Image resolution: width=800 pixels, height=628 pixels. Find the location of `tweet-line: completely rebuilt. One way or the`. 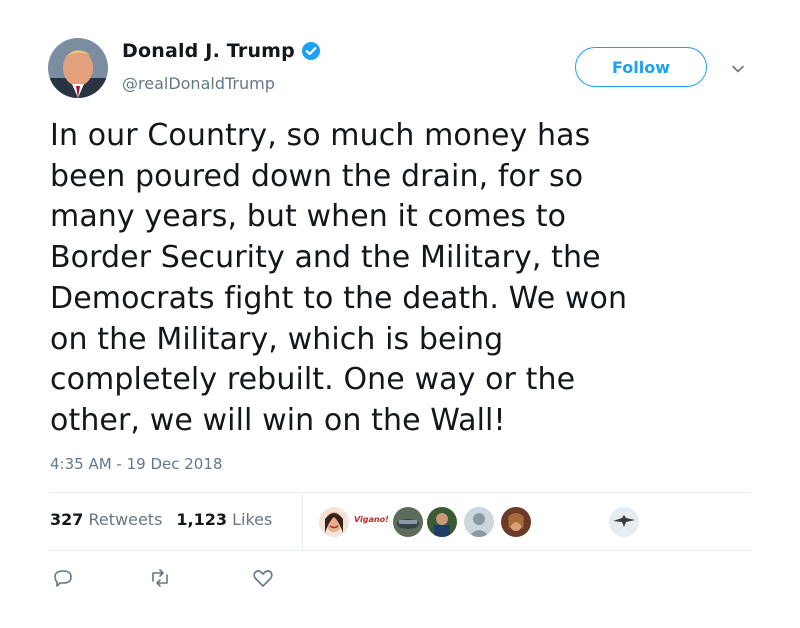

tweet-line: completely rebuilt. One way or the is located at coordinates (313, 380).